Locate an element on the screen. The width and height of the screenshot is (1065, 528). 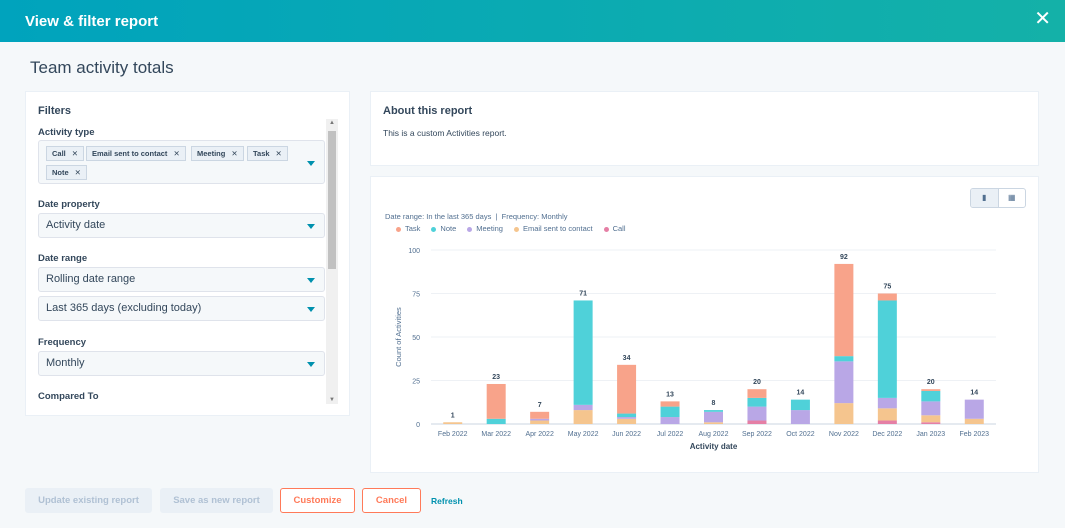
x-tick-label: Jun 2022 is located at coordinates (626, 434).